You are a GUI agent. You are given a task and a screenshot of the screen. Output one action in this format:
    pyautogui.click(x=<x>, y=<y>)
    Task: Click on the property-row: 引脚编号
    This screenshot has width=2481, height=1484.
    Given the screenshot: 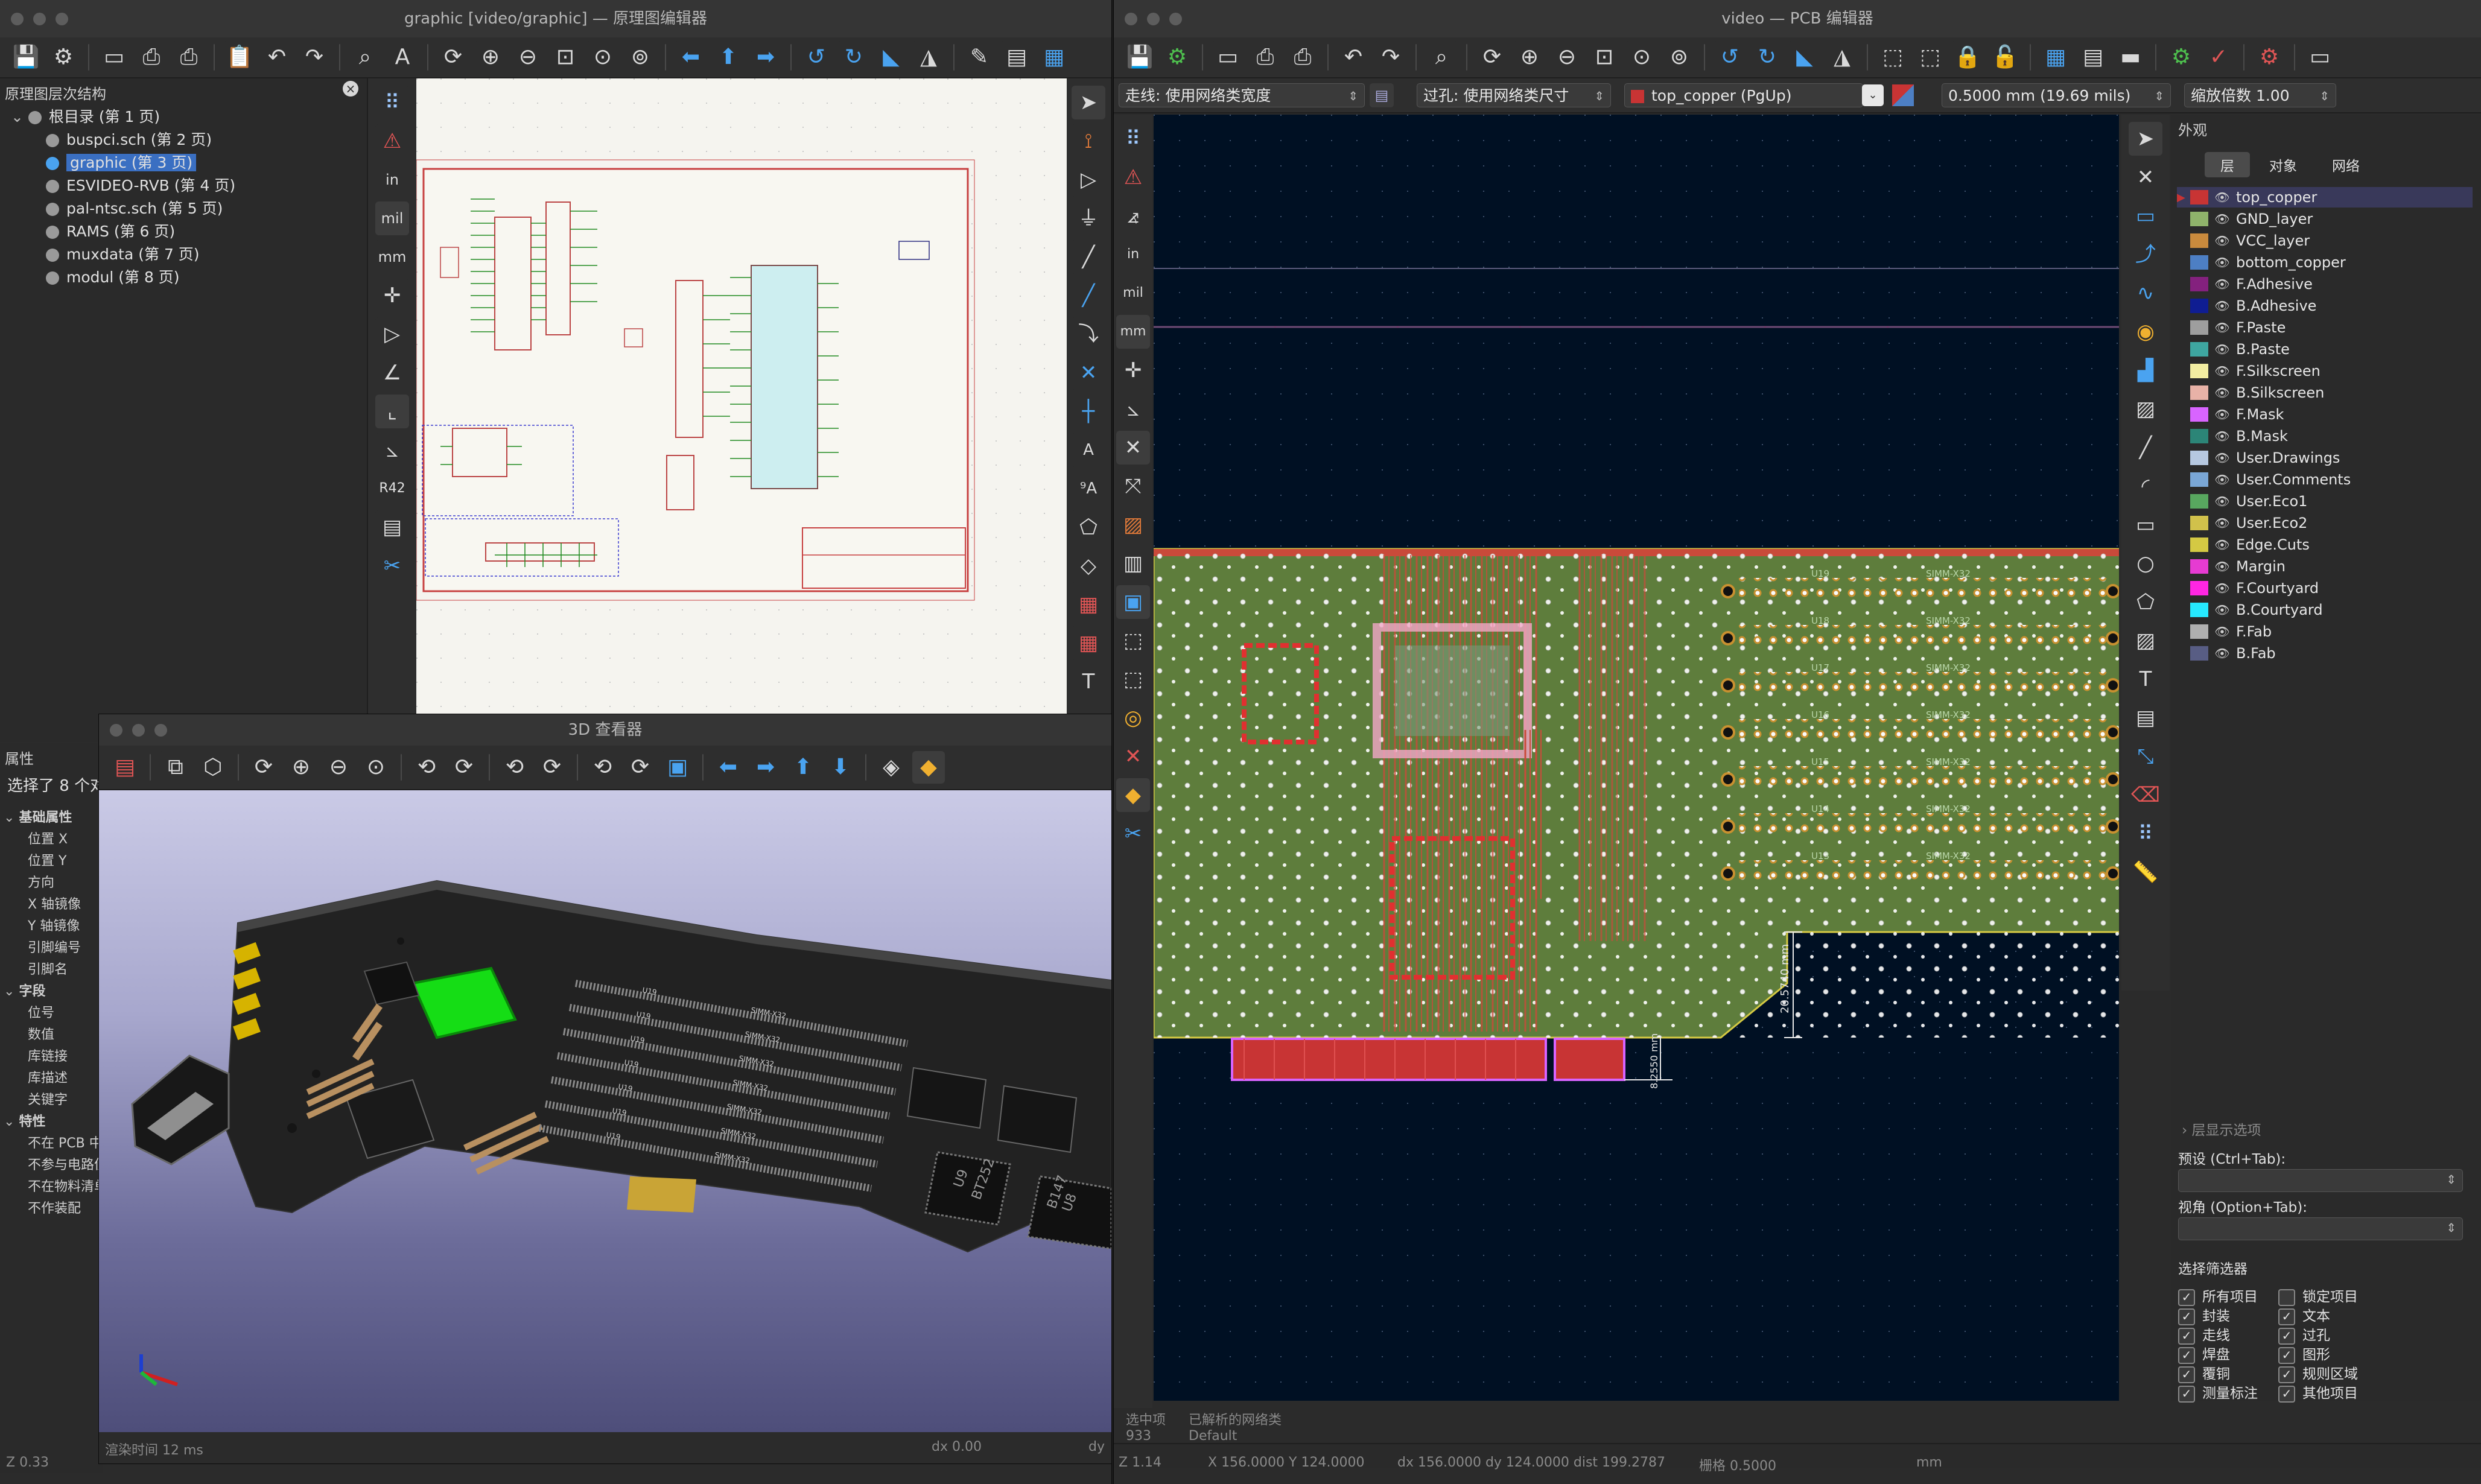 What is the action you would take?
    pyautogui.click(x=54, y=946)
    